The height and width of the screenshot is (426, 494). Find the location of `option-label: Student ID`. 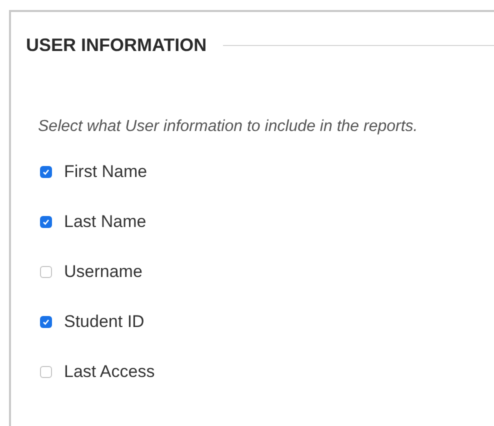

option-label: Student ID is located at coordinates (104, 321).